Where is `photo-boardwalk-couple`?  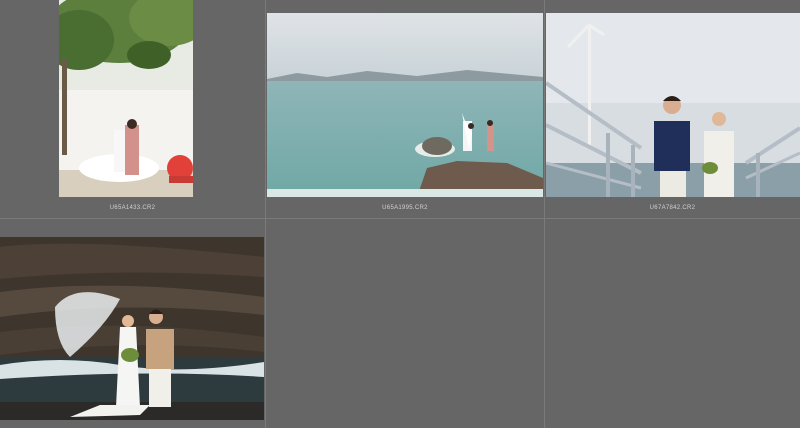 photo-boardwalk-couple is located at coordinates (673, 105).